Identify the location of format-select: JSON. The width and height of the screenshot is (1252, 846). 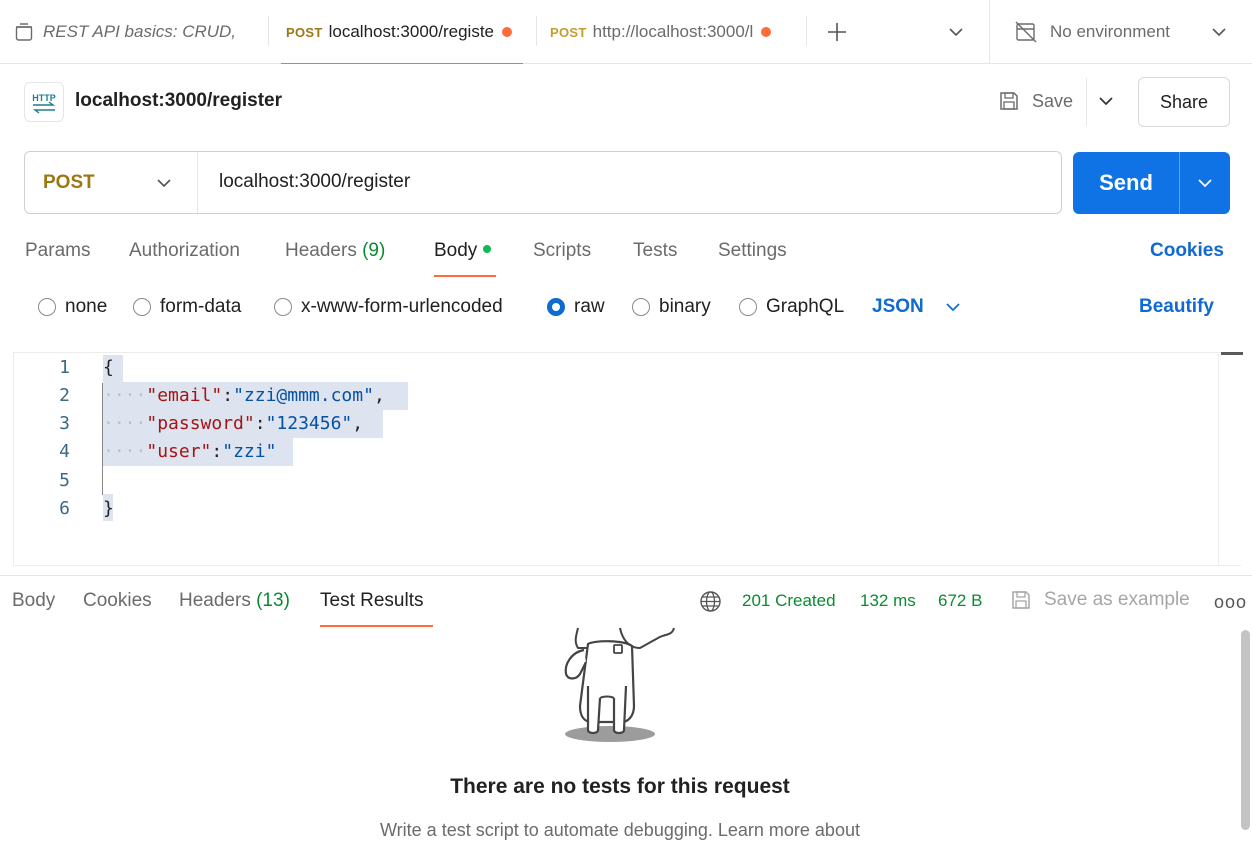
(917, 307).